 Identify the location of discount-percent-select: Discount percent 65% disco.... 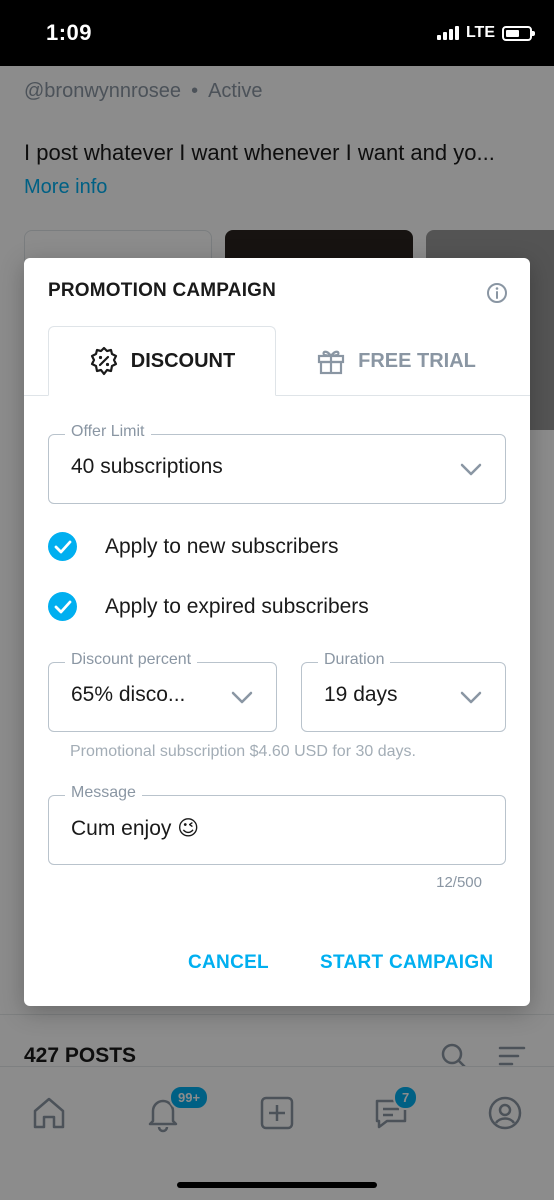
(162, 691).